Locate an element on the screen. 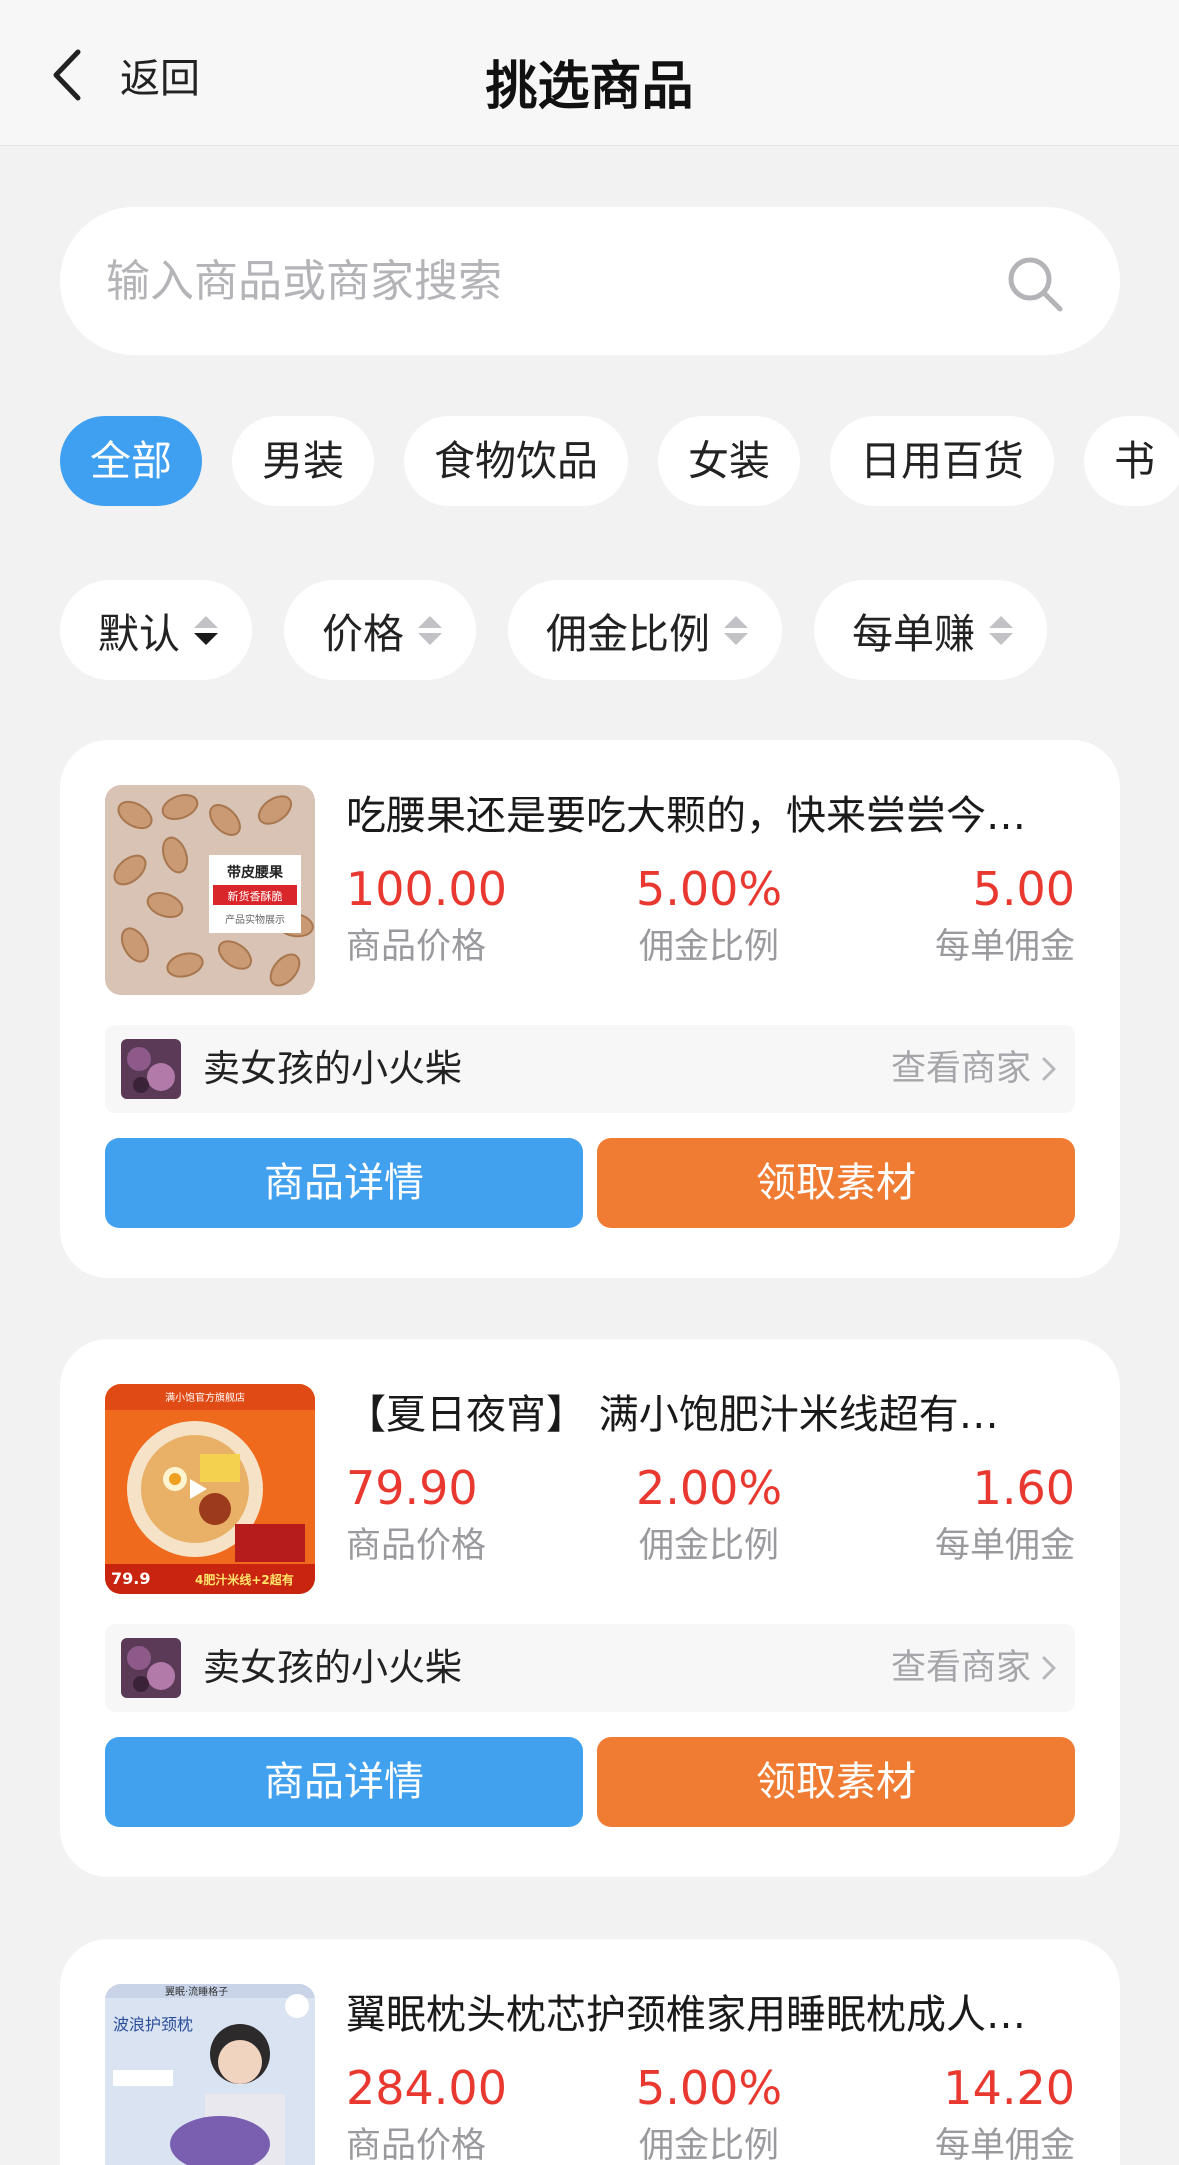  category-womenswear: 女装 is located at coordinates (729, 461).